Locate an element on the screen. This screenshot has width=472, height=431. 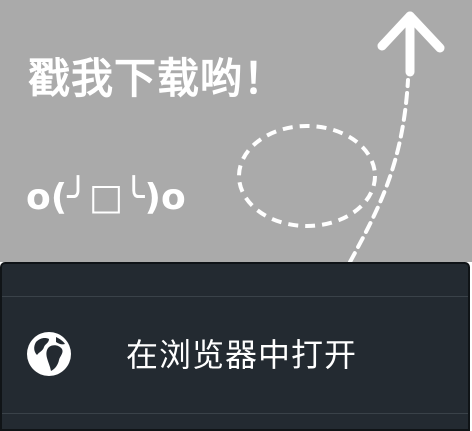
open-in-browser-label: 在浏览器中打开 is located at coordinates (242, 355).